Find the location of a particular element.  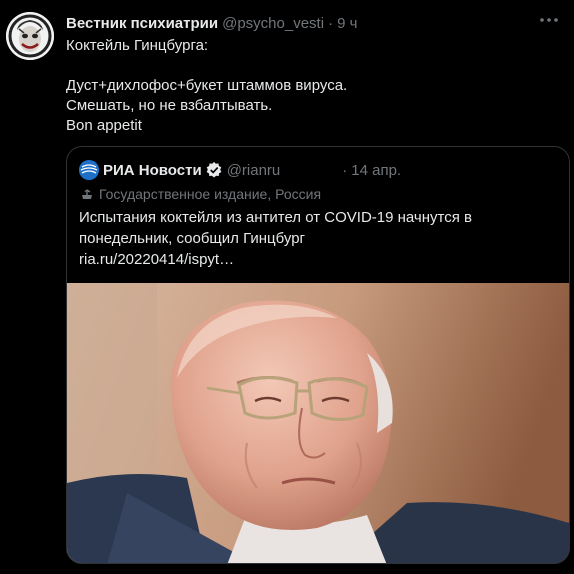

tweet-timestamp: 9 ч is located at coordinates (347, 23).